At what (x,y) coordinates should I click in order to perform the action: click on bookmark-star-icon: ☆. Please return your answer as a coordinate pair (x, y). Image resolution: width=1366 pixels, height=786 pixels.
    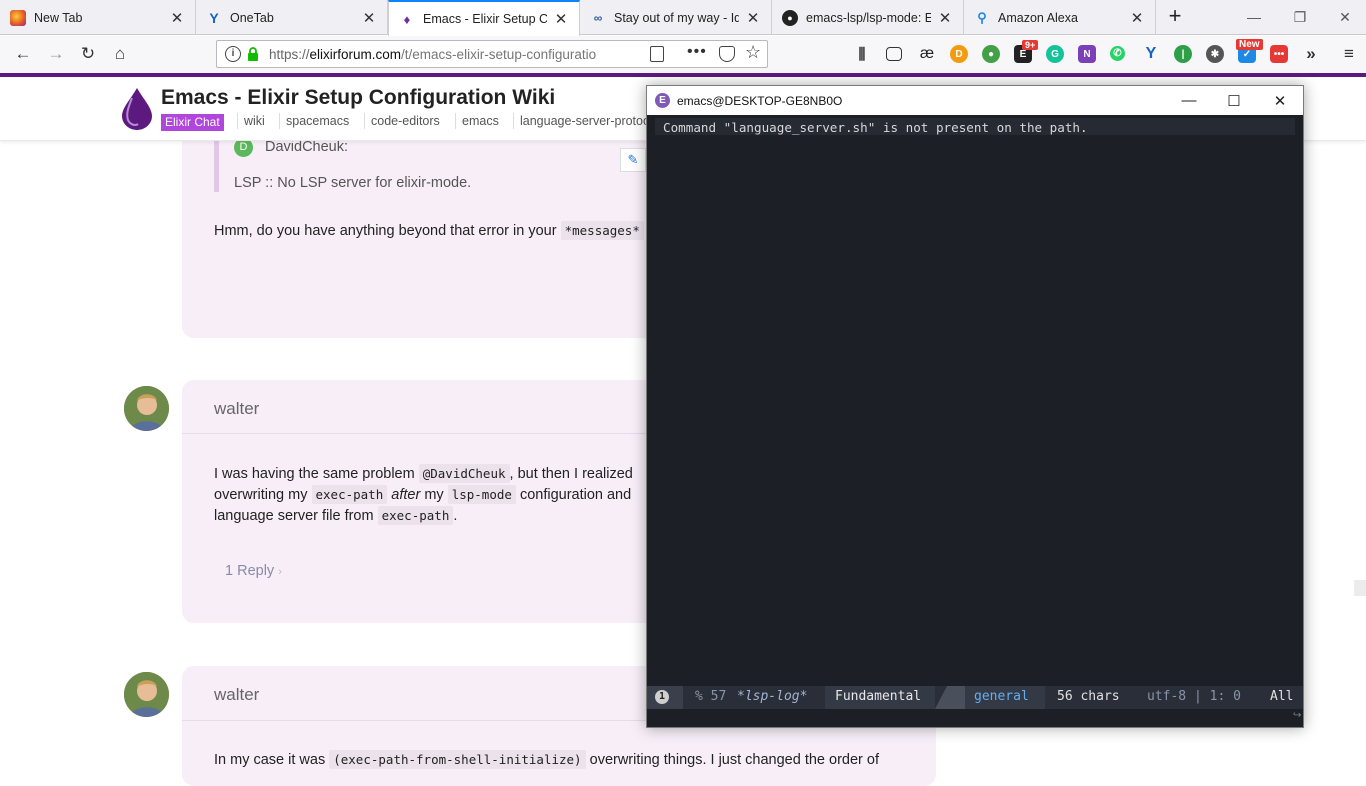
    Looking at the image, I should click on (753, 52).